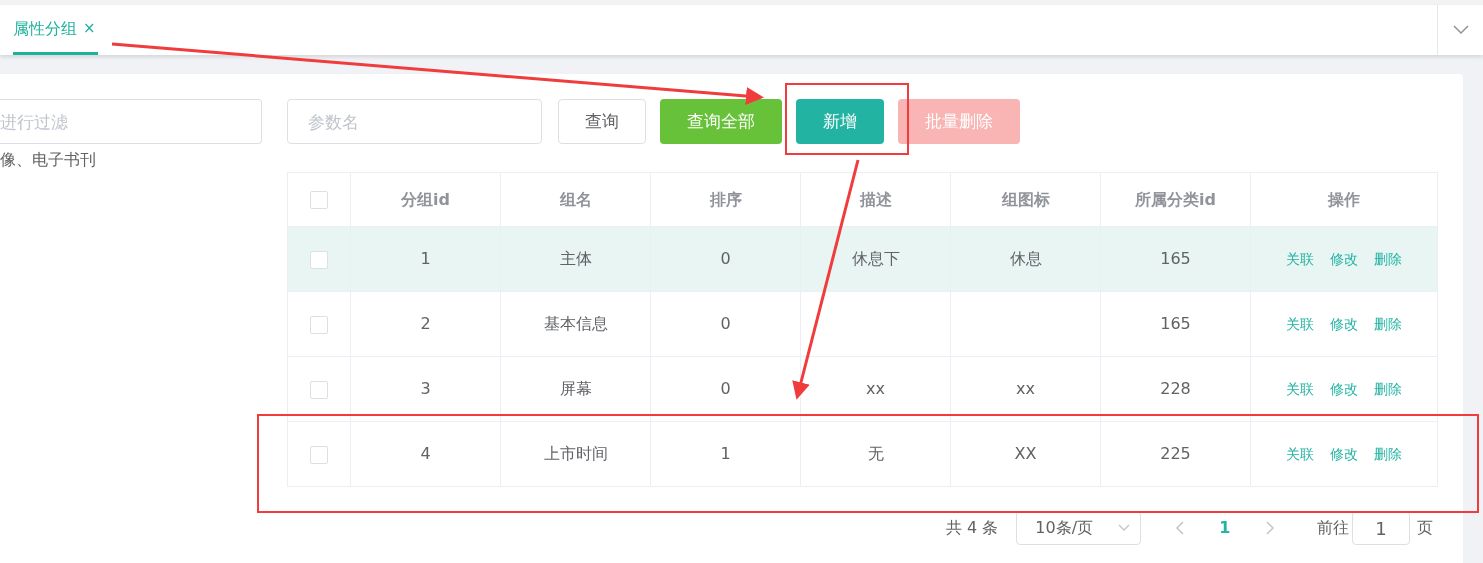 This screenshot has height=563, width=1483. Describe the element at coordinates (875, 453) in the screenshot. I see `table-cell: 无` at that location.